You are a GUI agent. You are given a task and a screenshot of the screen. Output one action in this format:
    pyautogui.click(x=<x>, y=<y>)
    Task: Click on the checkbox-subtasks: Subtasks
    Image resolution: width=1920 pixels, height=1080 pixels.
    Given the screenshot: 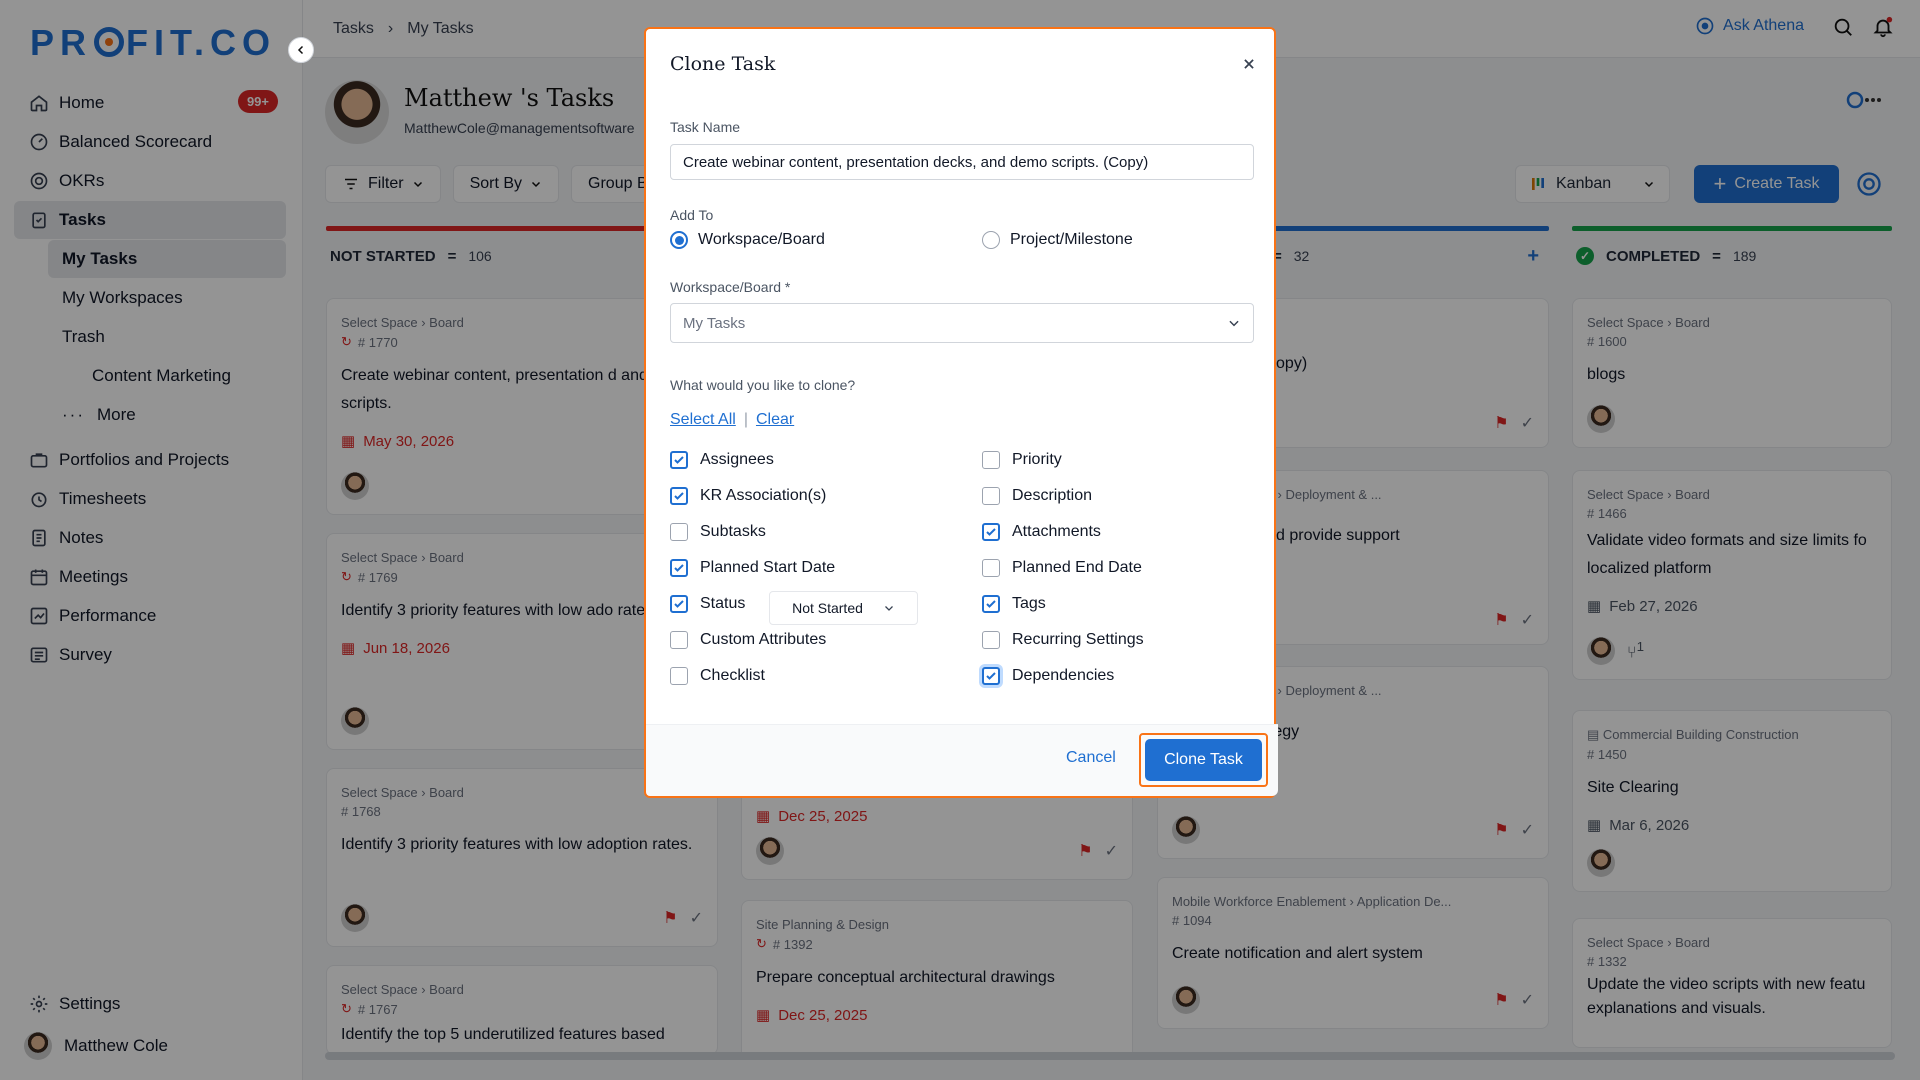 What is the action you would take?
    pyautogui.click(x=718, y=532)
    